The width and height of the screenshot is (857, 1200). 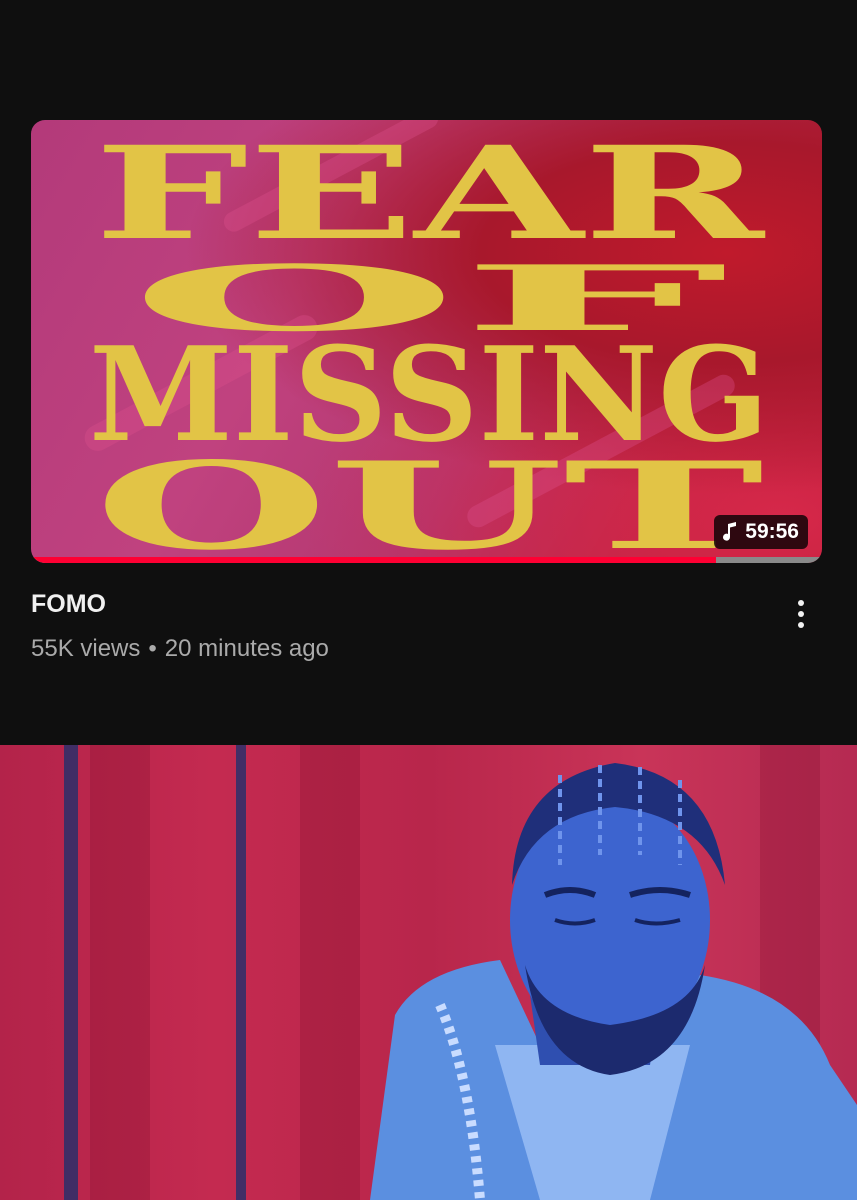 What do you see at coordinates (246, 648) in the screenshot?
I see `upload-age: 20 minutes ago` at bounding box center [246, 648].